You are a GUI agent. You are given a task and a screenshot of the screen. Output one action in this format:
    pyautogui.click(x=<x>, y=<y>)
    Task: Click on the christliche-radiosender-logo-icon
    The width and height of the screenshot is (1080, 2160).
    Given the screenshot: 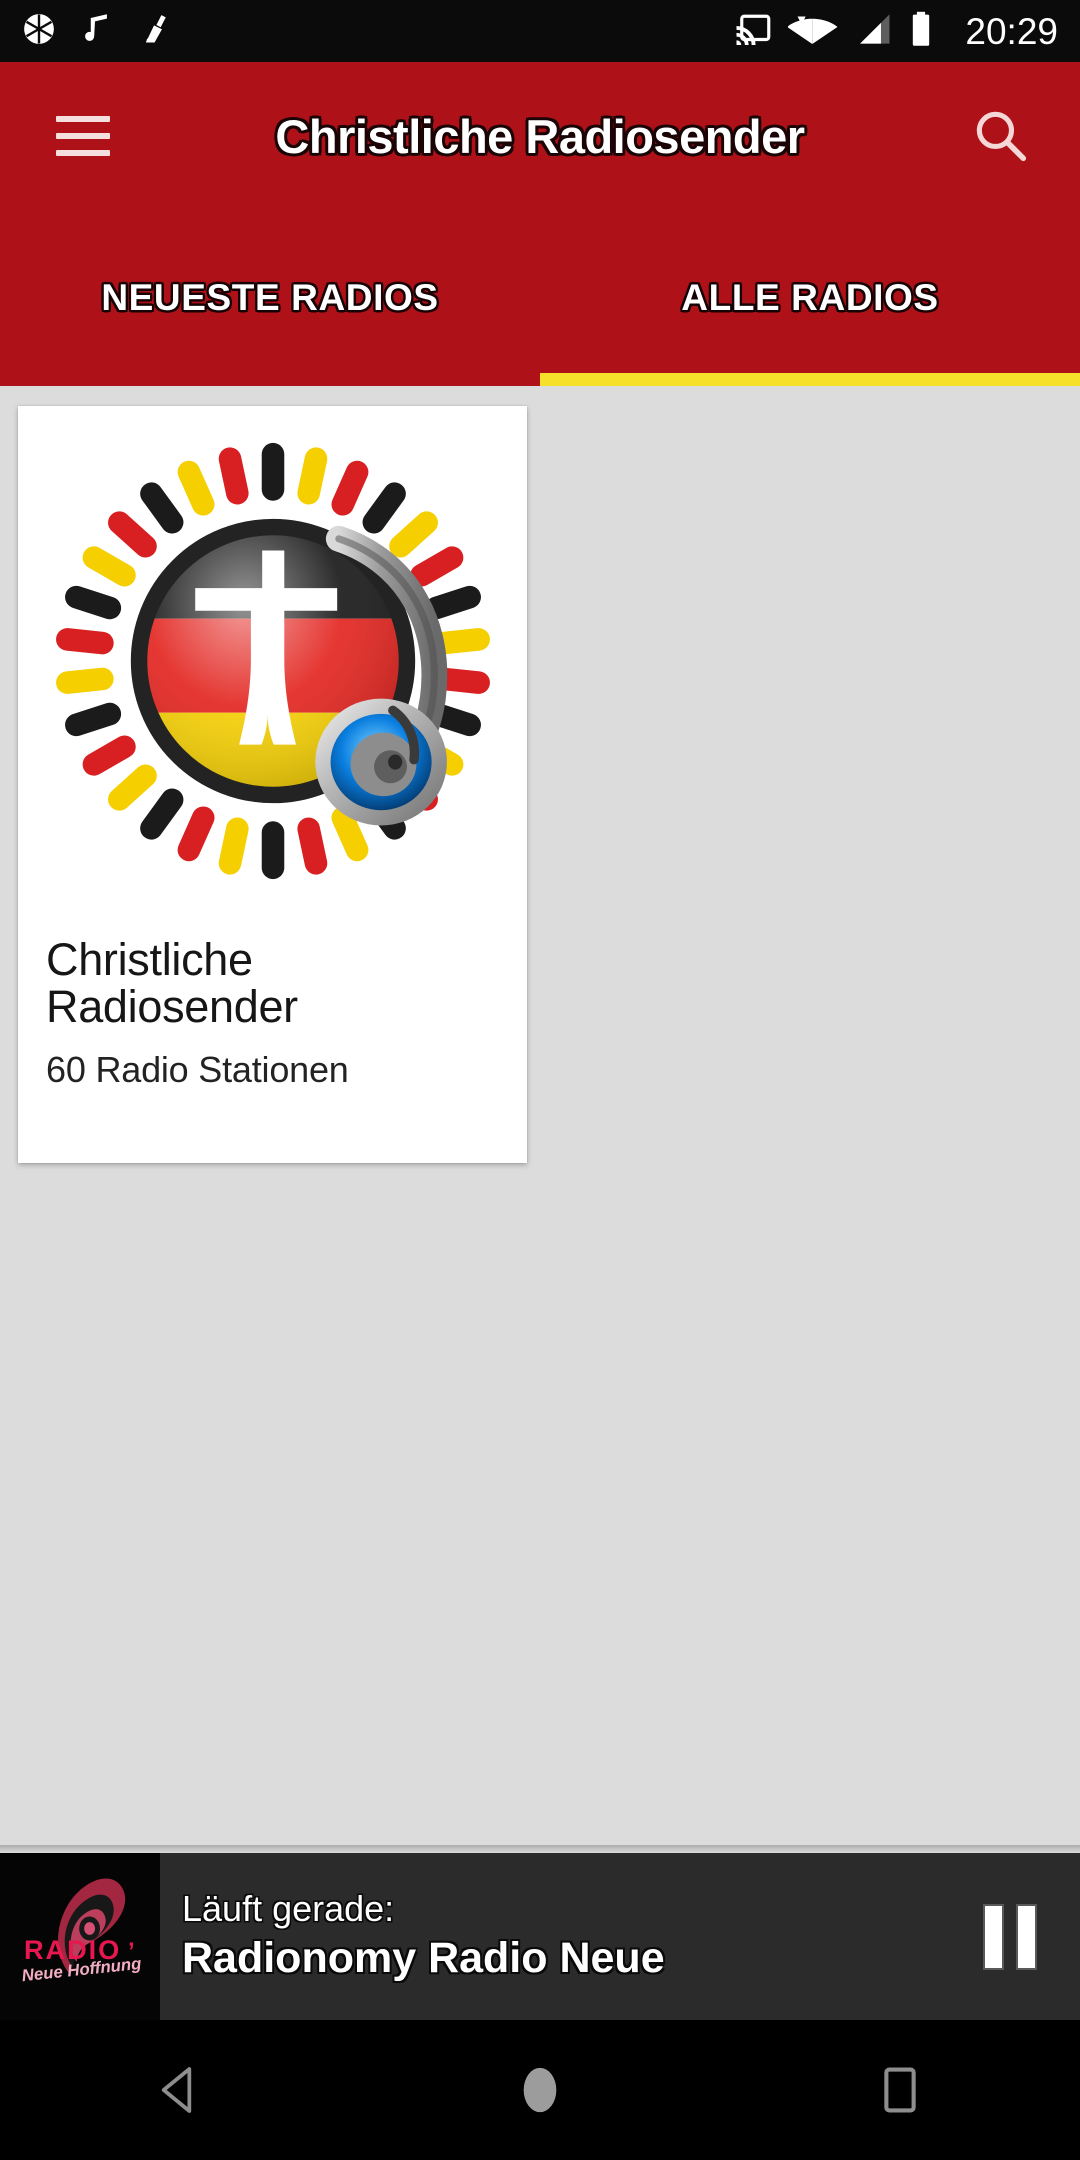 What is the action you would take?
    pyautogui.click(x=273, y=661)
    